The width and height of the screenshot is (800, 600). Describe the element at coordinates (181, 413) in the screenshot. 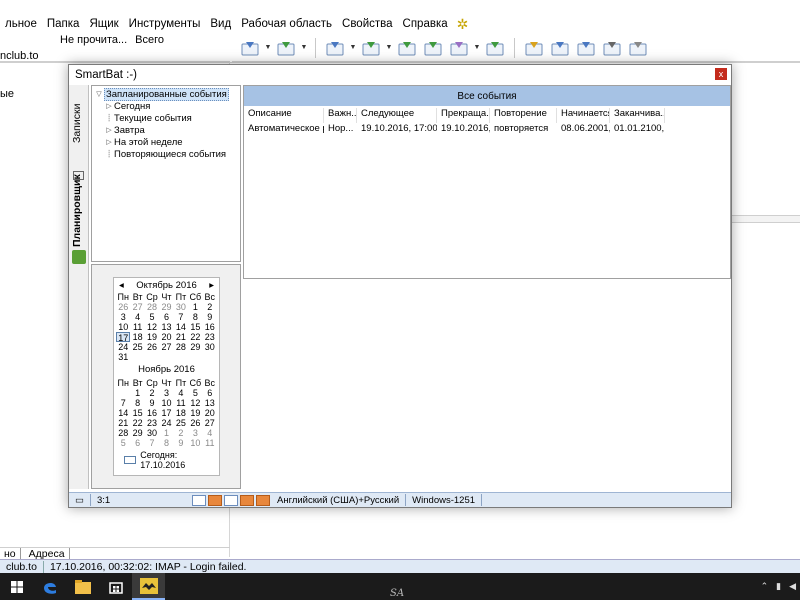

I see `calendar-day: 18` at that location.